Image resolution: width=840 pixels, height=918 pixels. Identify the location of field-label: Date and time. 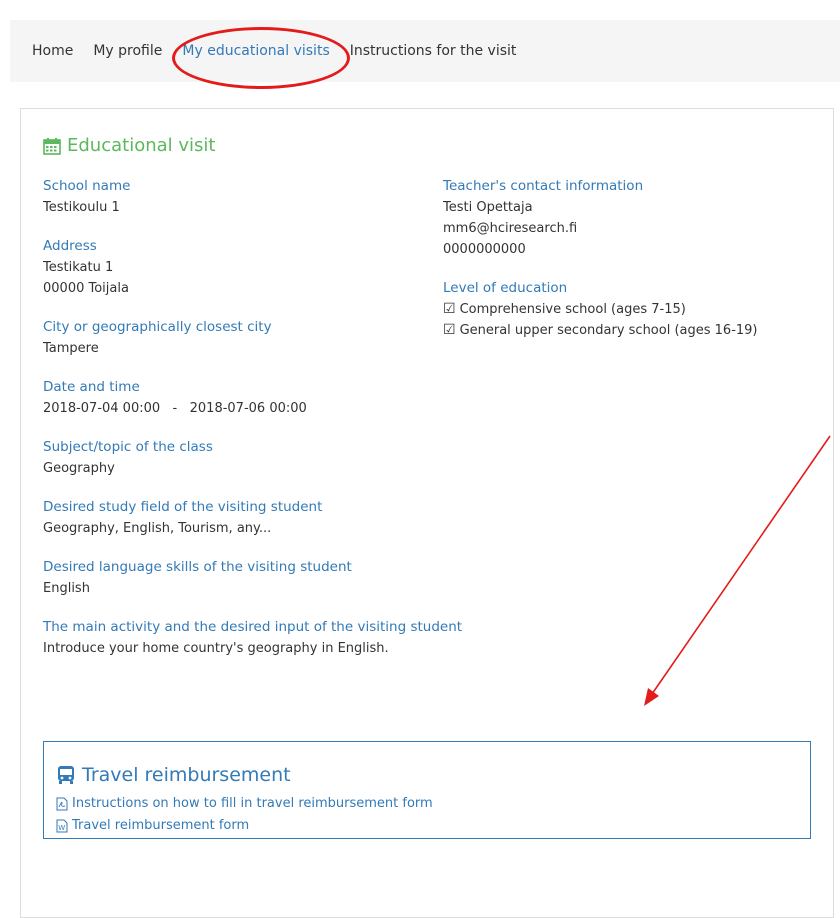
(91, 387).